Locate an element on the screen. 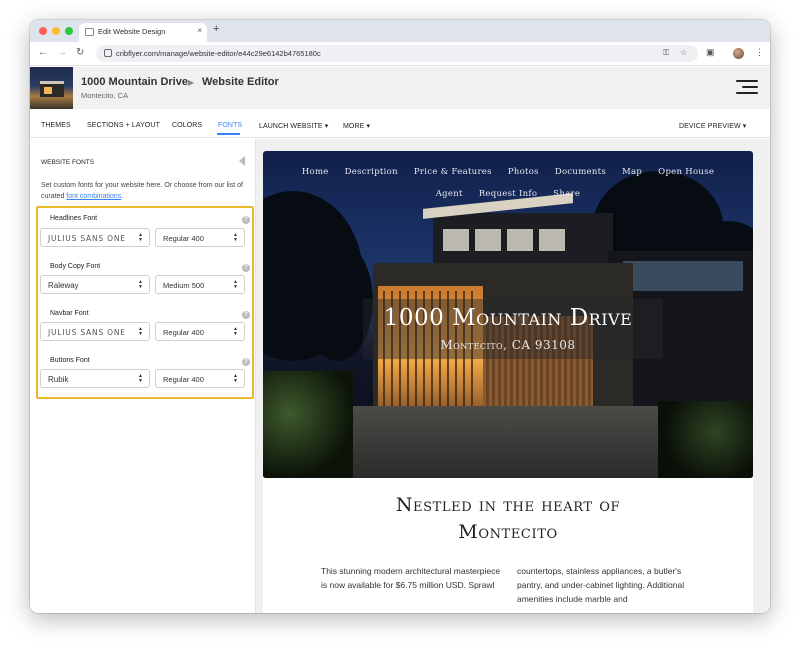  section-heading: Nestled in the heart of Montecito is located at coordinates (508, 518).